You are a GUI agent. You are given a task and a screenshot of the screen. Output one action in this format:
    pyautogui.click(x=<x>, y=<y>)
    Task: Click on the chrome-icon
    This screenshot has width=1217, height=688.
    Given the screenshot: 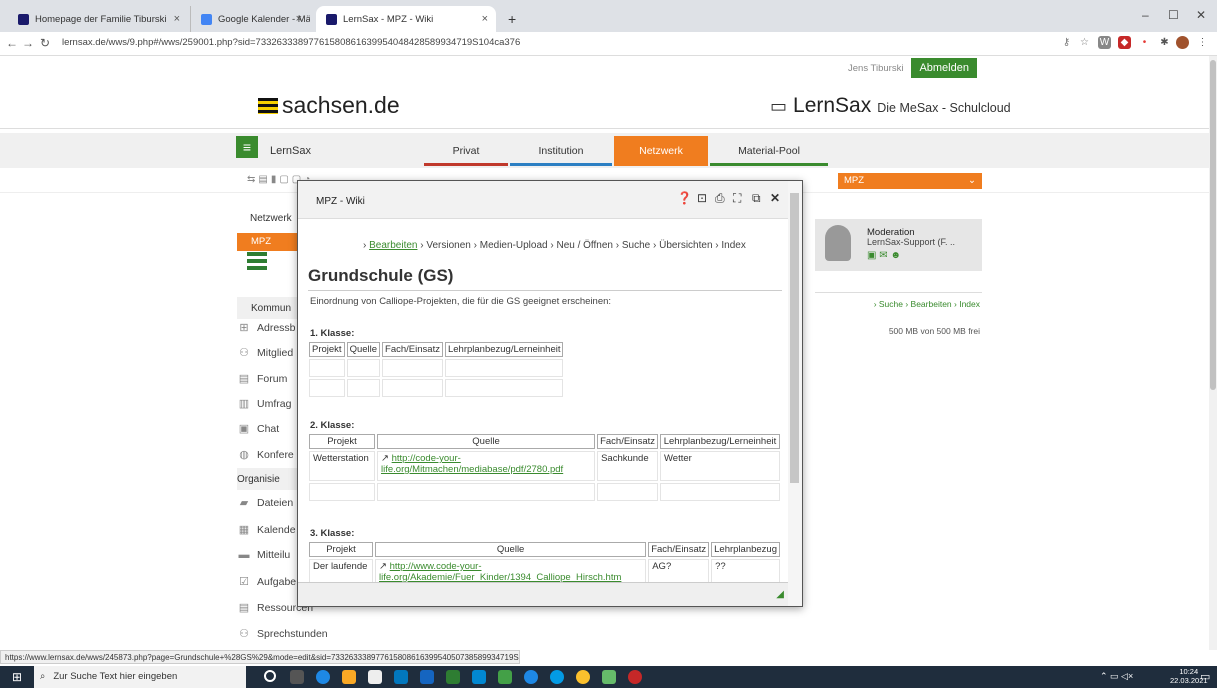 What is the action you would take?
    pyautogui.click(x=583, y=677)
    